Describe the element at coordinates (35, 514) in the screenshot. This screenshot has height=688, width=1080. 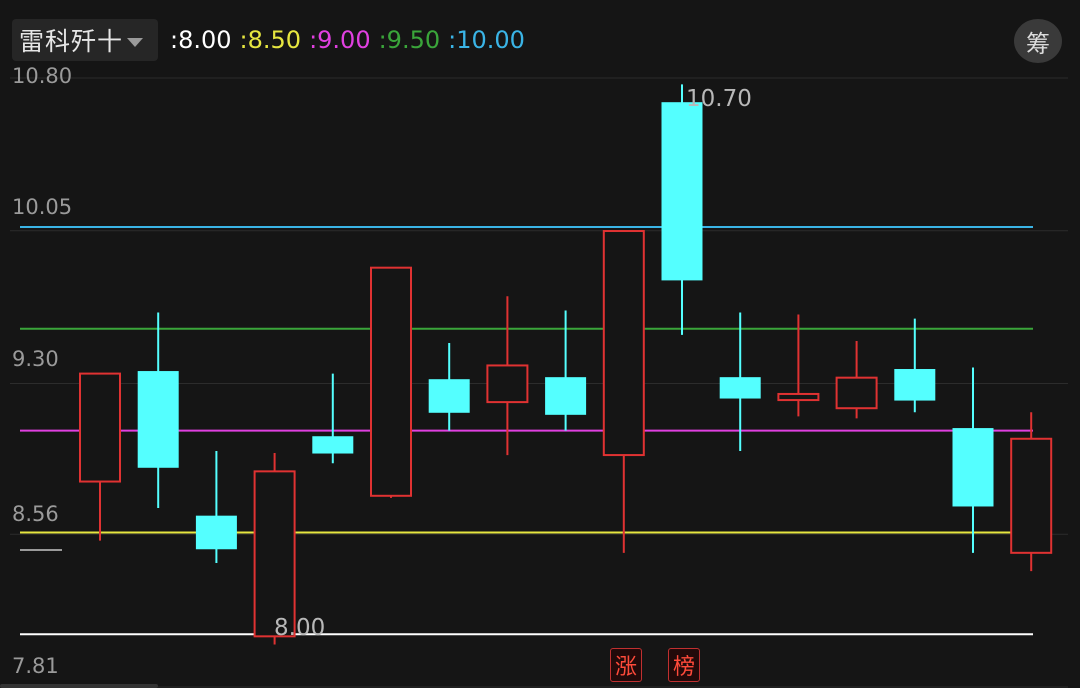
I see `y-tick-4: 8.56` at that location.